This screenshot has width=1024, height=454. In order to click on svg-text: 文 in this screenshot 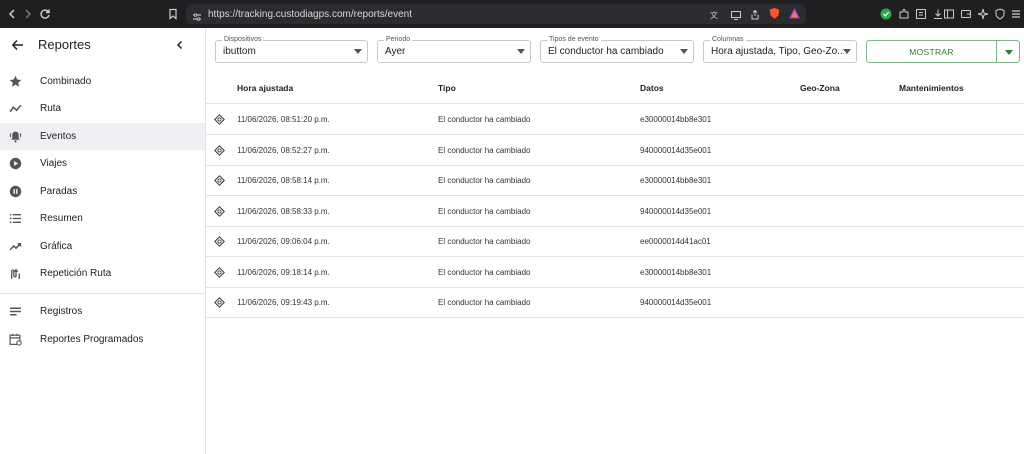, I will do `click(714, 15)`.